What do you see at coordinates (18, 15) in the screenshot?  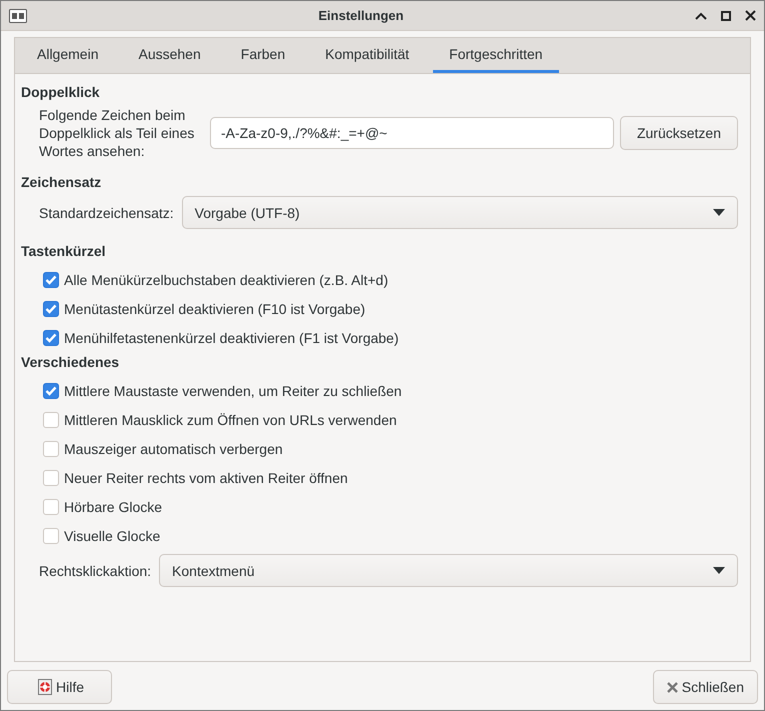 I see `window-icon` at bounding box center [18, 15].